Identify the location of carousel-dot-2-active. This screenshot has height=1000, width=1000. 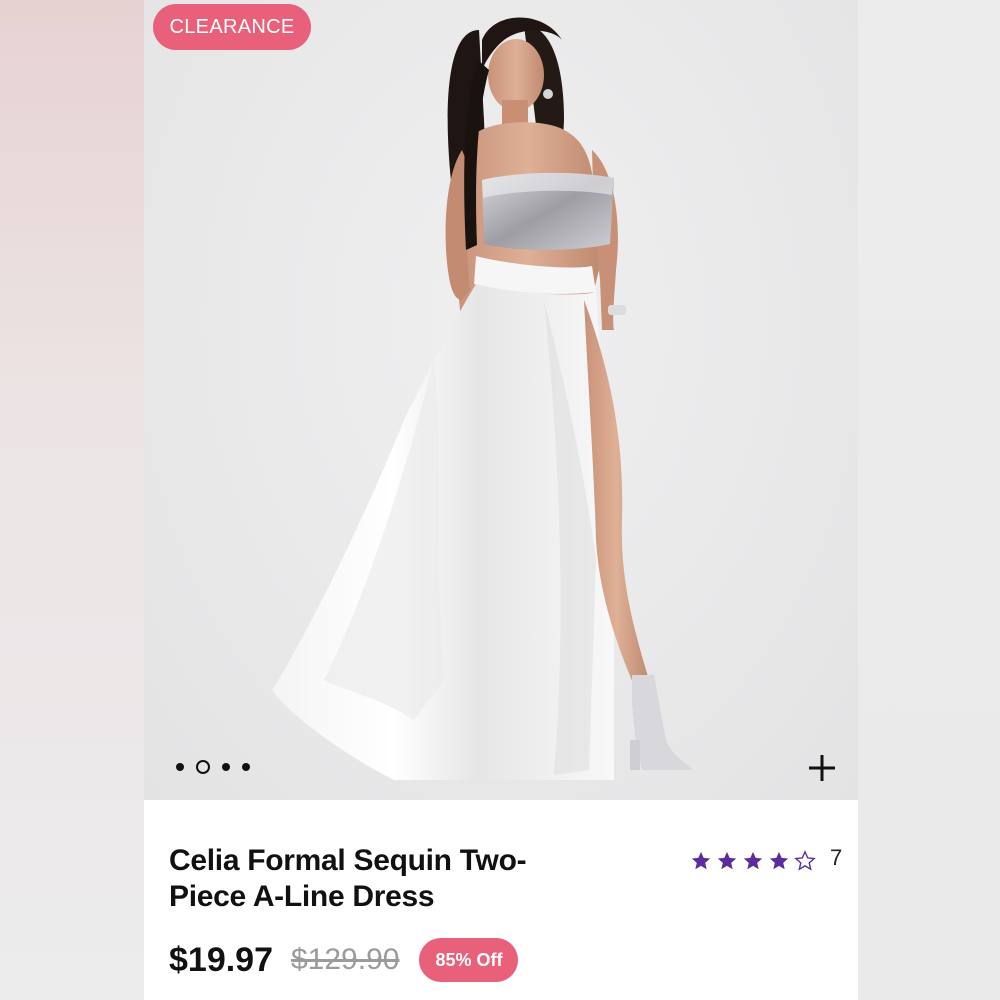
(203, 767).